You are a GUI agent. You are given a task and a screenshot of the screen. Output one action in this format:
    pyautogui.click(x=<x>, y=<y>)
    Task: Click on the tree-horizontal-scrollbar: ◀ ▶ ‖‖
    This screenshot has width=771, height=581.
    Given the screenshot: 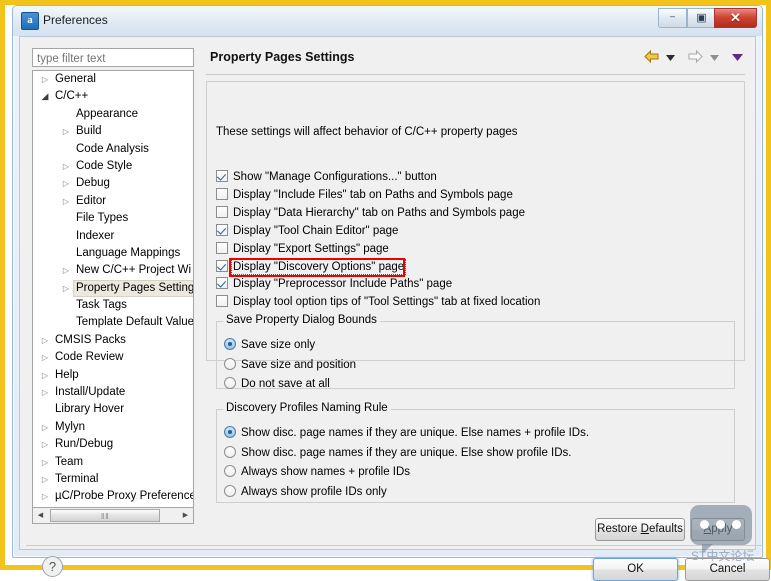 What is the action you would take?
    pyautogui.click(x=113, y=515)
    